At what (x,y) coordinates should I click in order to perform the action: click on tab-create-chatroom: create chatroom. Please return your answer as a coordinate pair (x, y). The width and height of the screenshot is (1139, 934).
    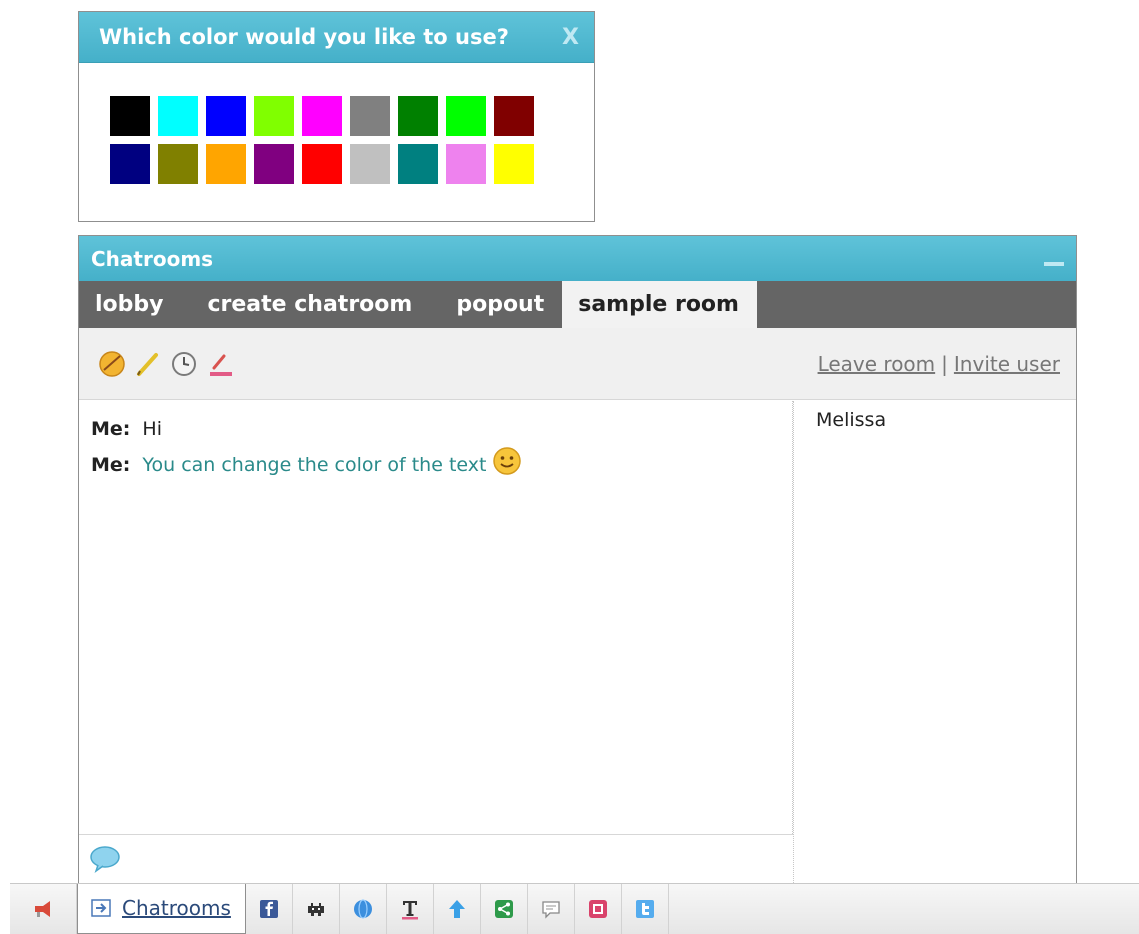
    Looking at the image, I should click on (316, 304).